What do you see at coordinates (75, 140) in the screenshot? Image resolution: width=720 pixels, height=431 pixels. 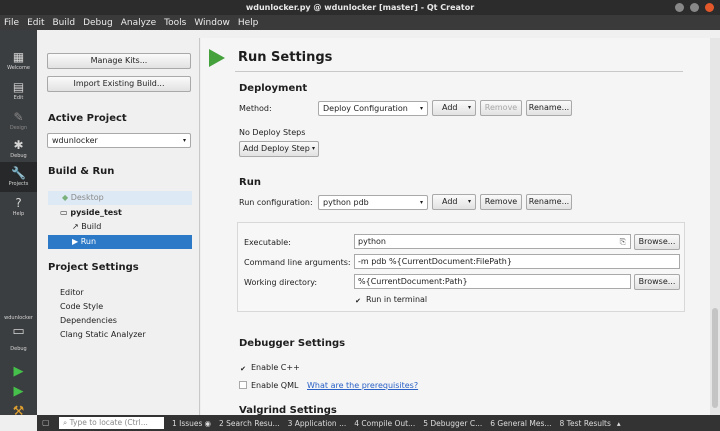 I see `active-project-value: wdunlocker` at bounding box center [75, 140].